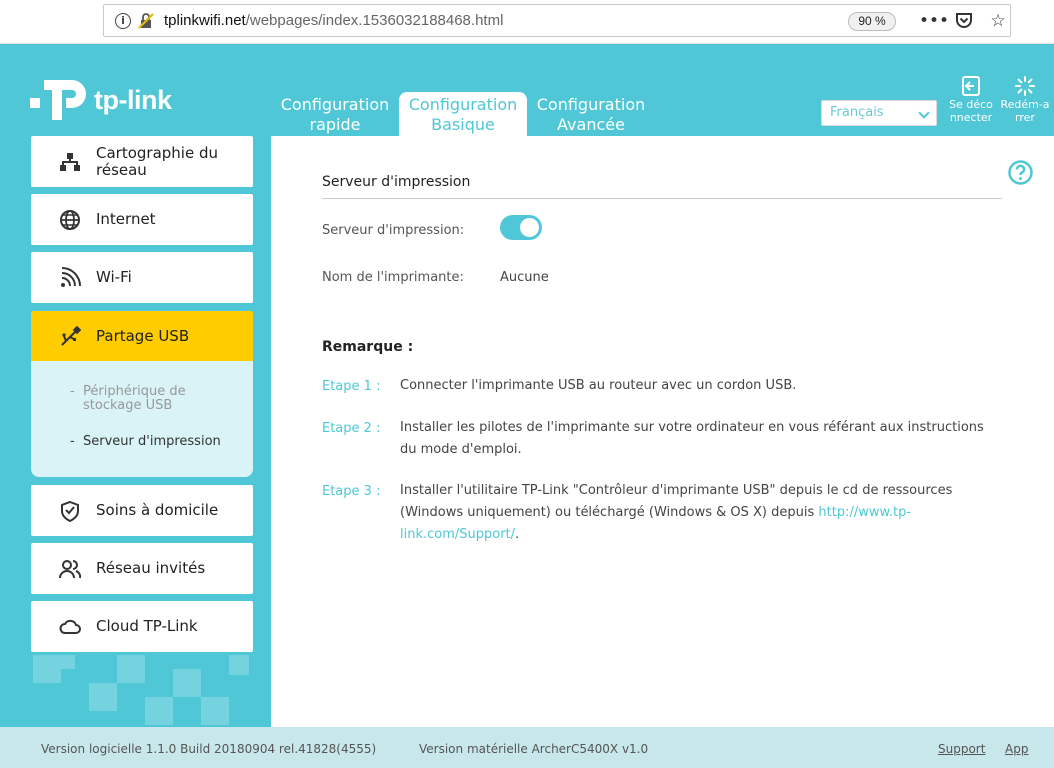 This screenshot has height=768, width=1054. What do you see at coordinates (872, 21) in the screenshot?
I see `zoom-level: 90 %` at bounding box center [872, 21].